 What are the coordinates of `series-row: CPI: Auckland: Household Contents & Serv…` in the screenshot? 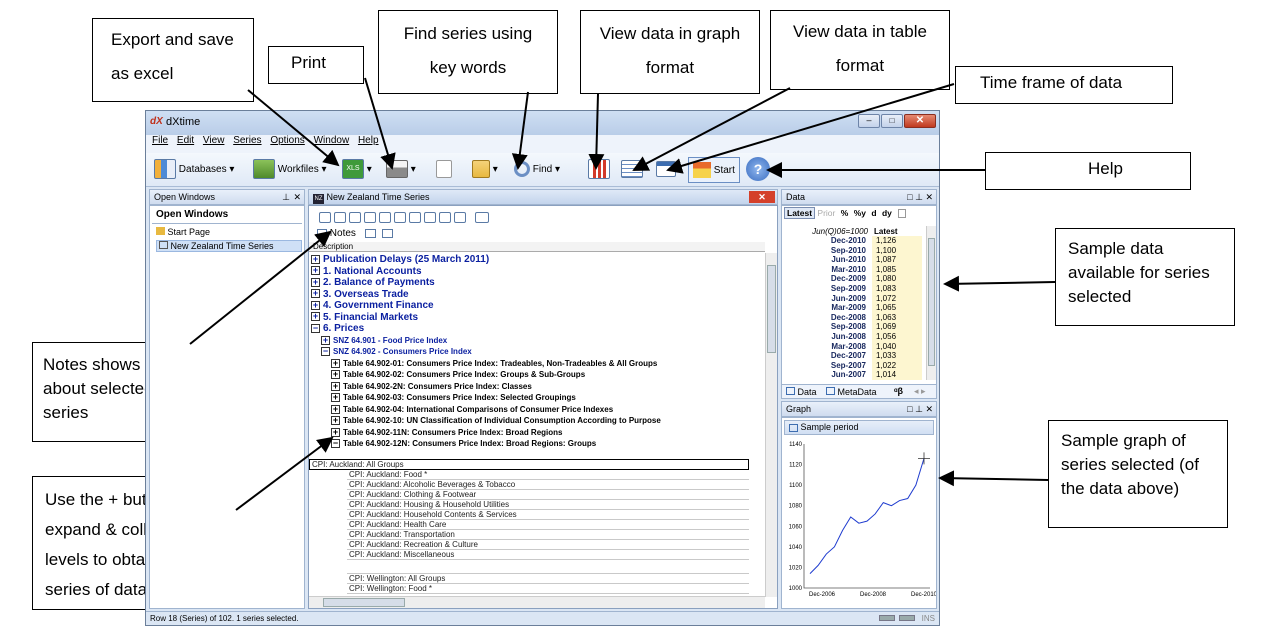 It's located at (548, 515).